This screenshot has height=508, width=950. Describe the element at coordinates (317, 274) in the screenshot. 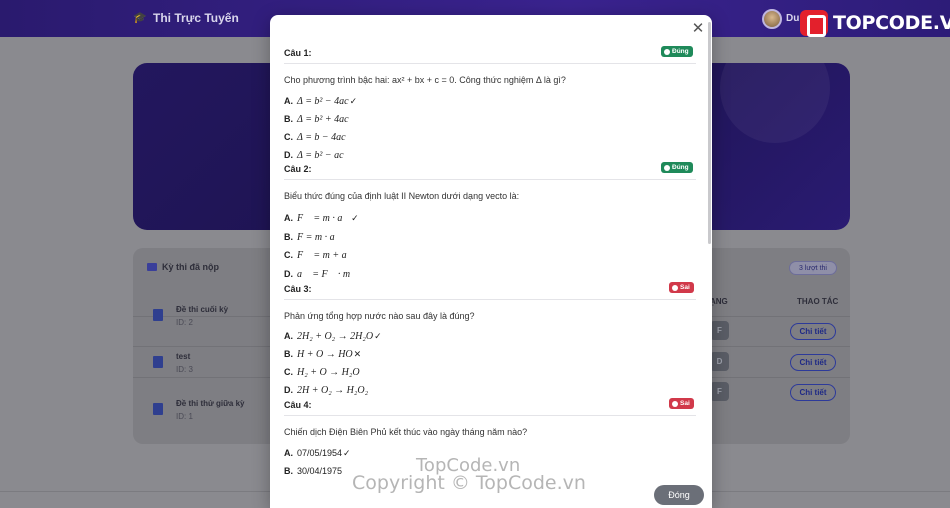

I see `answer-option: D. a⃗ = F⃗ · m` at that location.